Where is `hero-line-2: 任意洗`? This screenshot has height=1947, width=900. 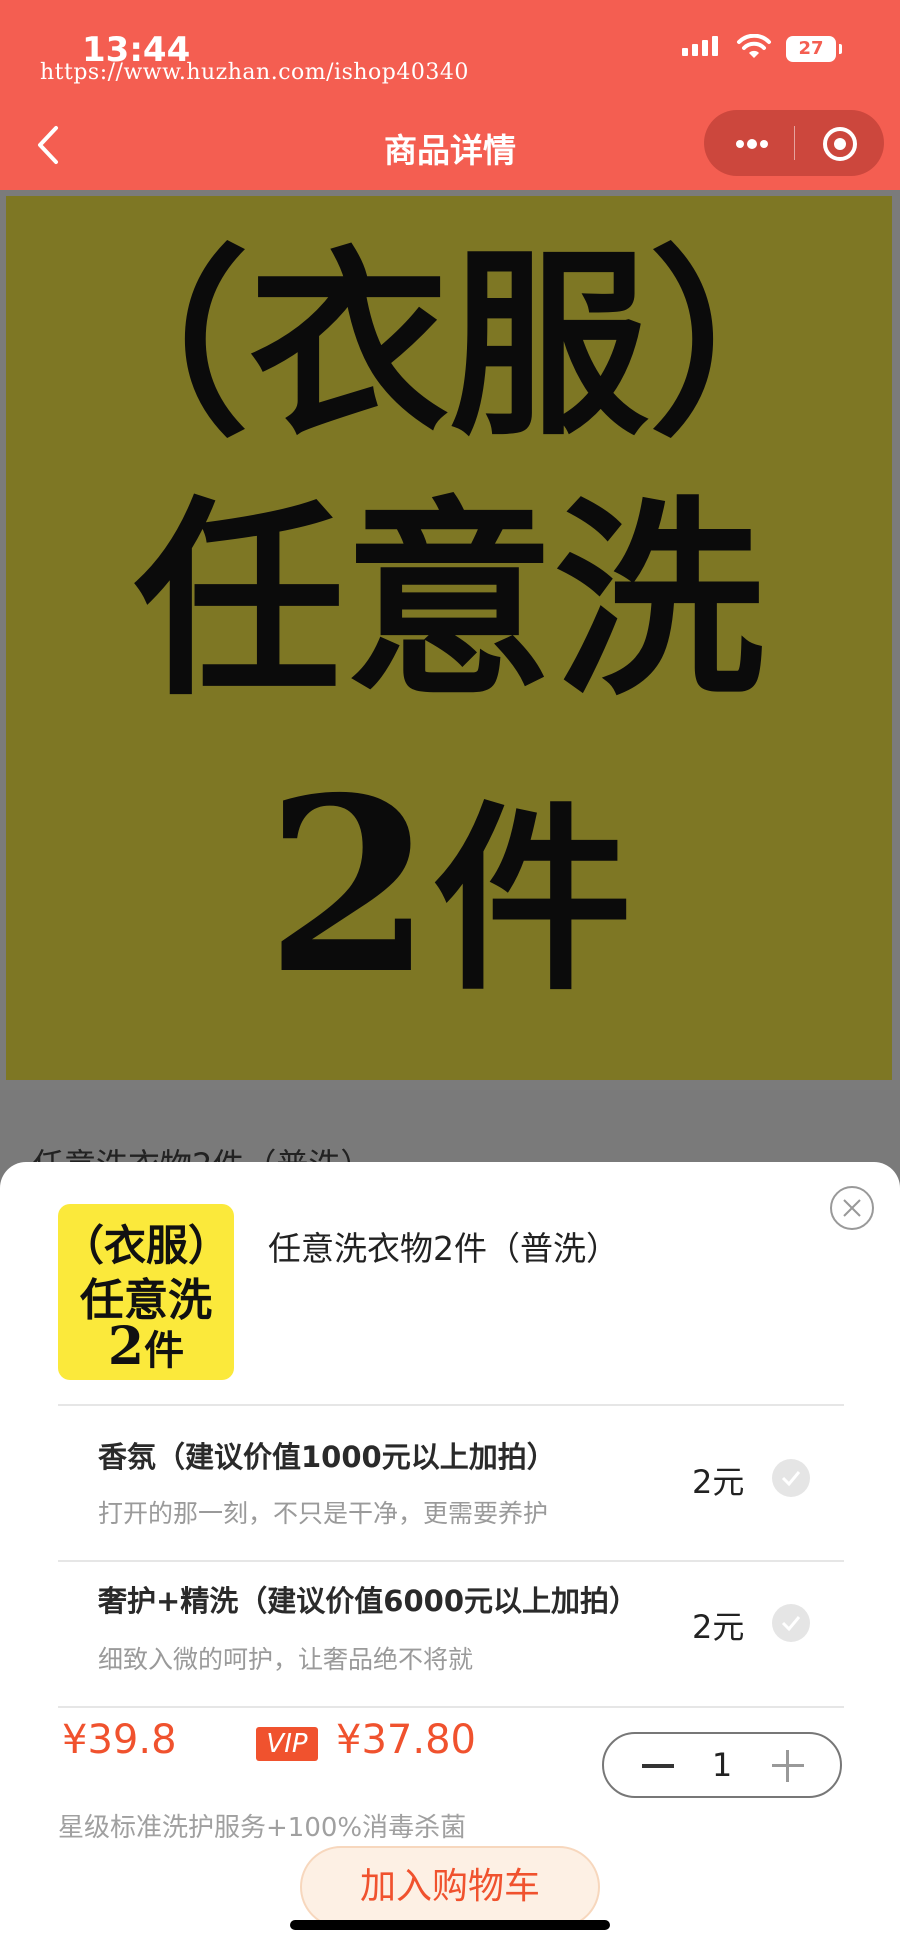 hero-line-2: 任意洗 is located at coordinates (448, 600).